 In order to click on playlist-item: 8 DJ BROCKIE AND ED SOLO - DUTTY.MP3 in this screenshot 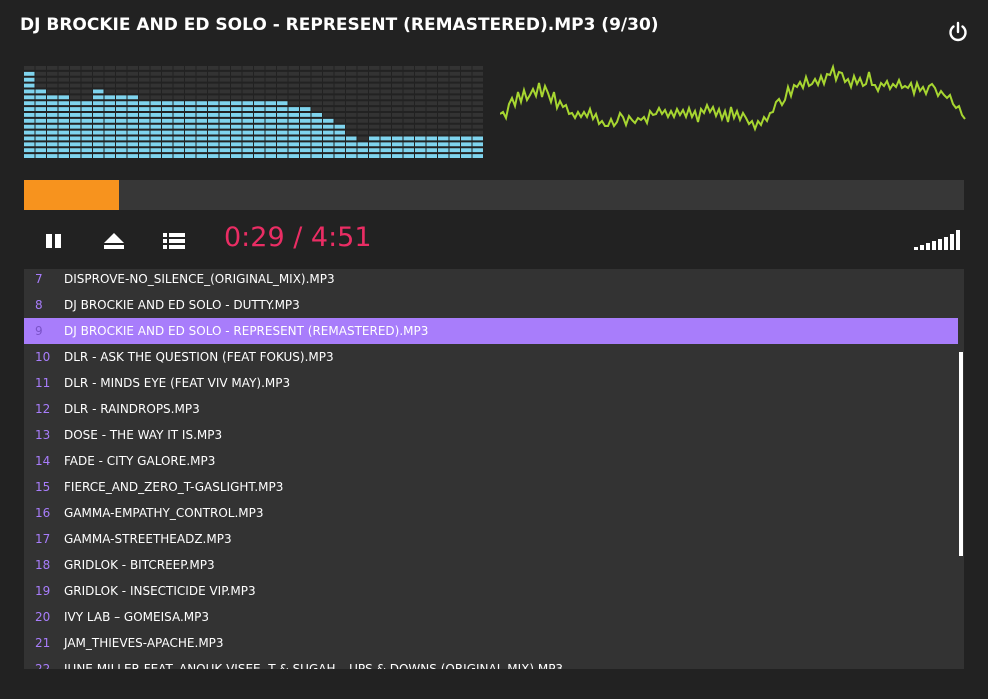, I will do `click(491, 305)`.